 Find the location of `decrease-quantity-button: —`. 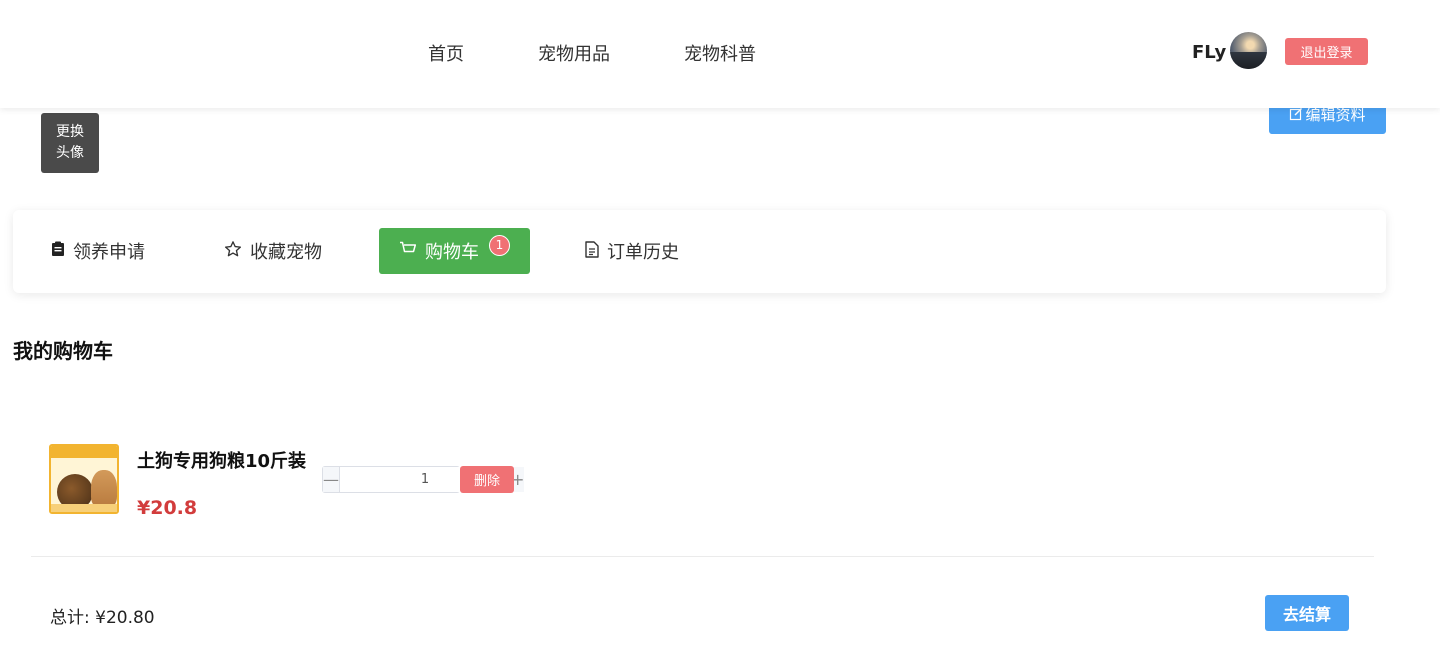

decrease-quantity-button: — is located at coordinates (331, 479).